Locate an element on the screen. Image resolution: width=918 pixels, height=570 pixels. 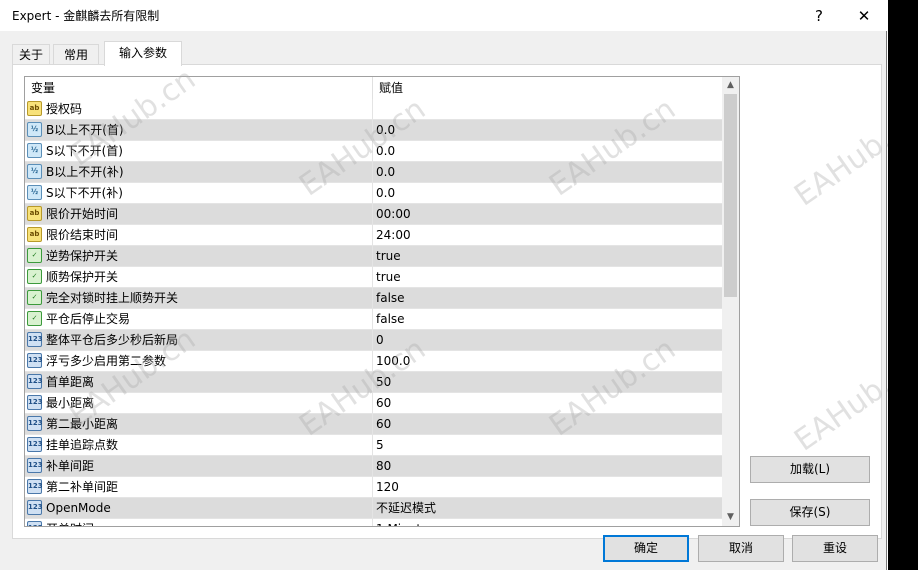
close-button: ✕ is located at coordinates (864, 15).